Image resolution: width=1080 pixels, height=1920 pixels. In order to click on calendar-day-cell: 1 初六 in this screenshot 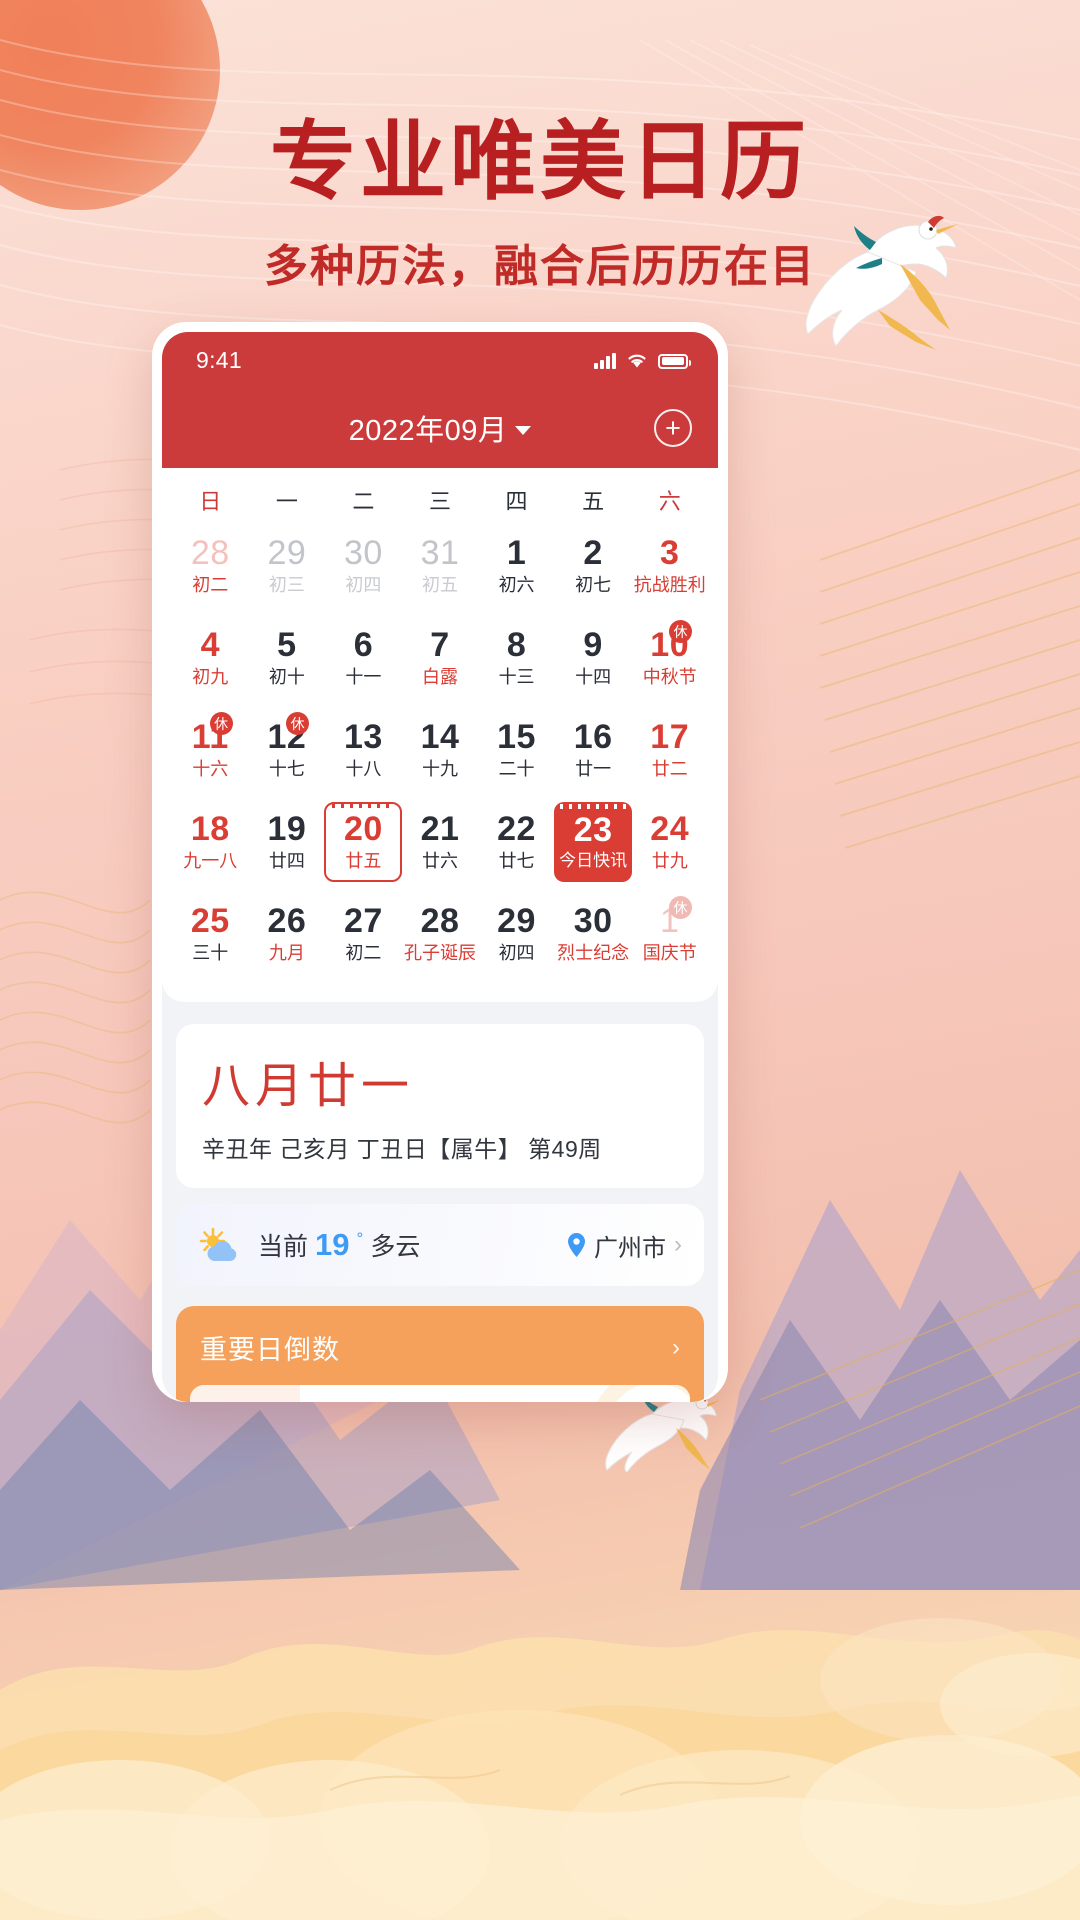, I will do `click(516, 566)`.